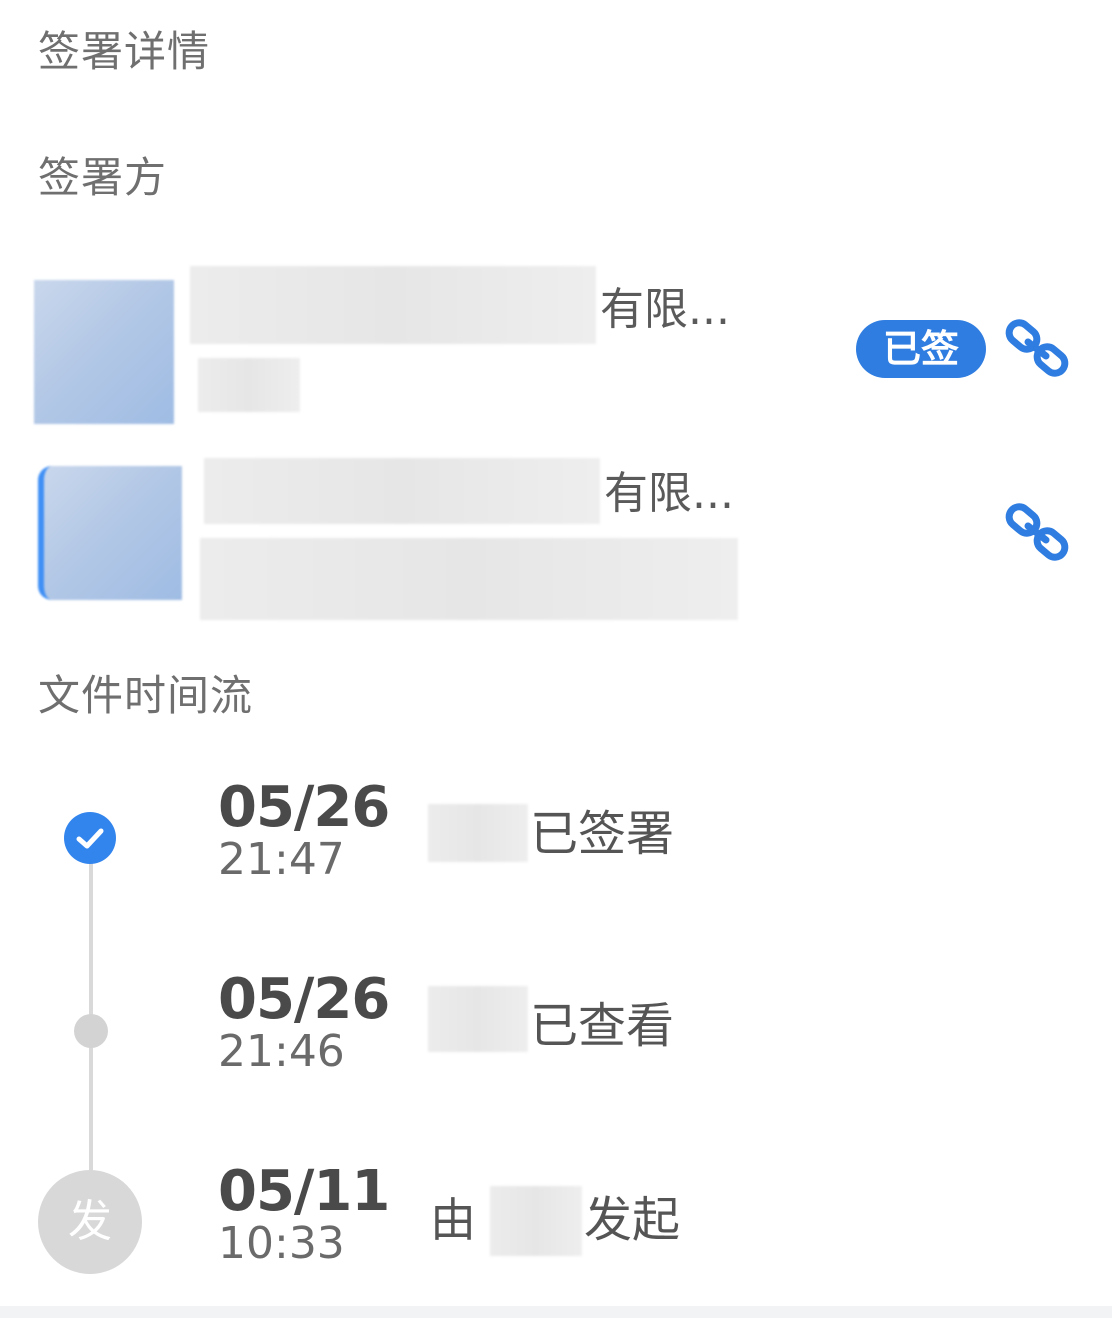 The height and width of the screenshot is (1318, 1112). What do you see at coordinates (602, 834) in the screenshot?
I see `timeline-action: 已签署` at bounding box center [602, 834].